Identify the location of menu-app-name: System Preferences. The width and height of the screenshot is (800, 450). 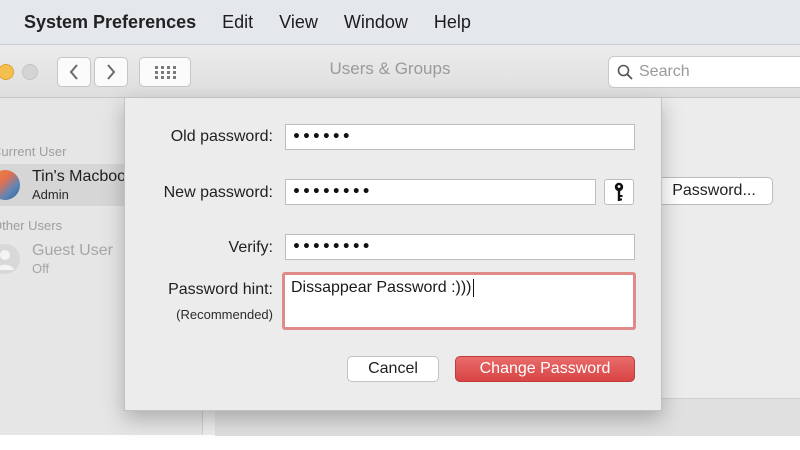
(110, 22).